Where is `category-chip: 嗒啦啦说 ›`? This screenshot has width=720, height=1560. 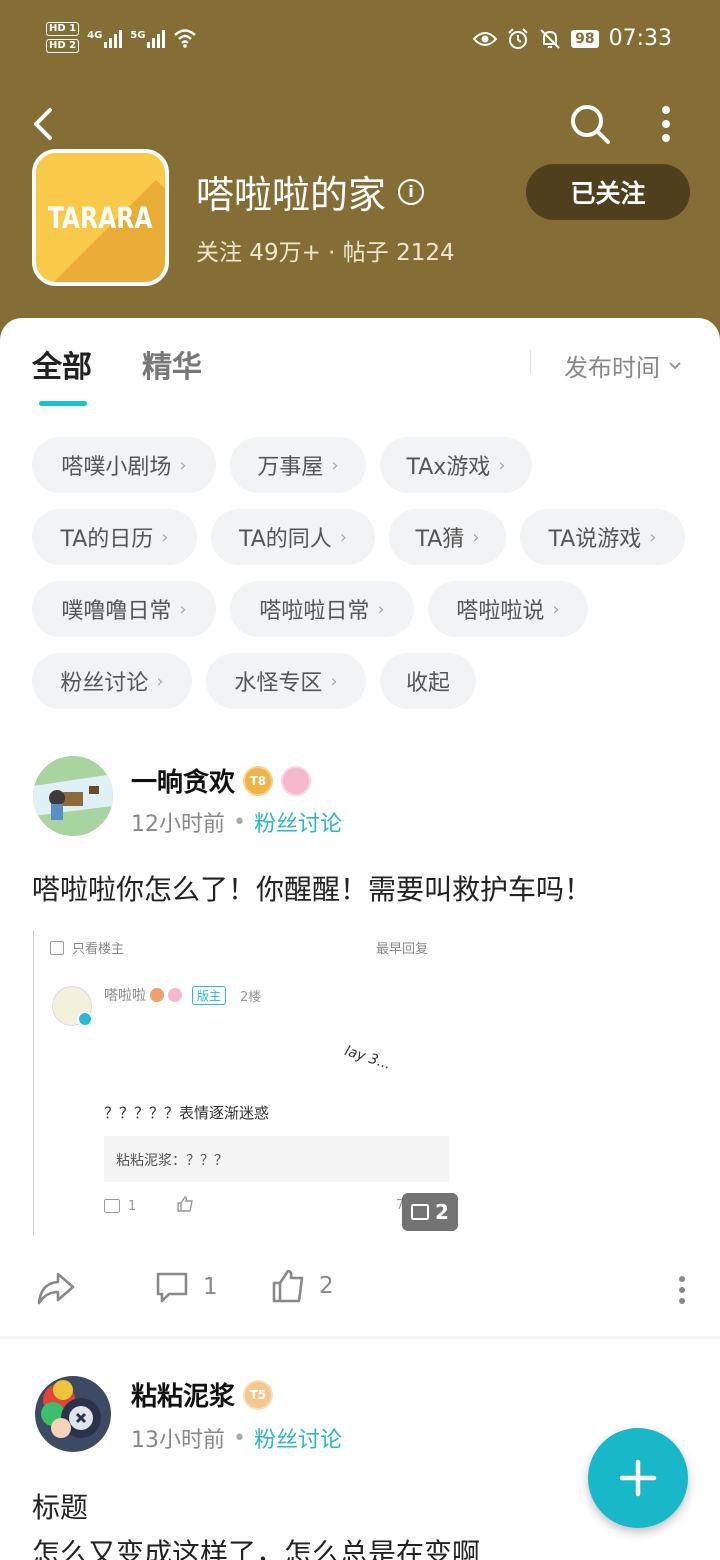 category-chip: 嗒啦啦说 › is located at coordinates (508, 609).